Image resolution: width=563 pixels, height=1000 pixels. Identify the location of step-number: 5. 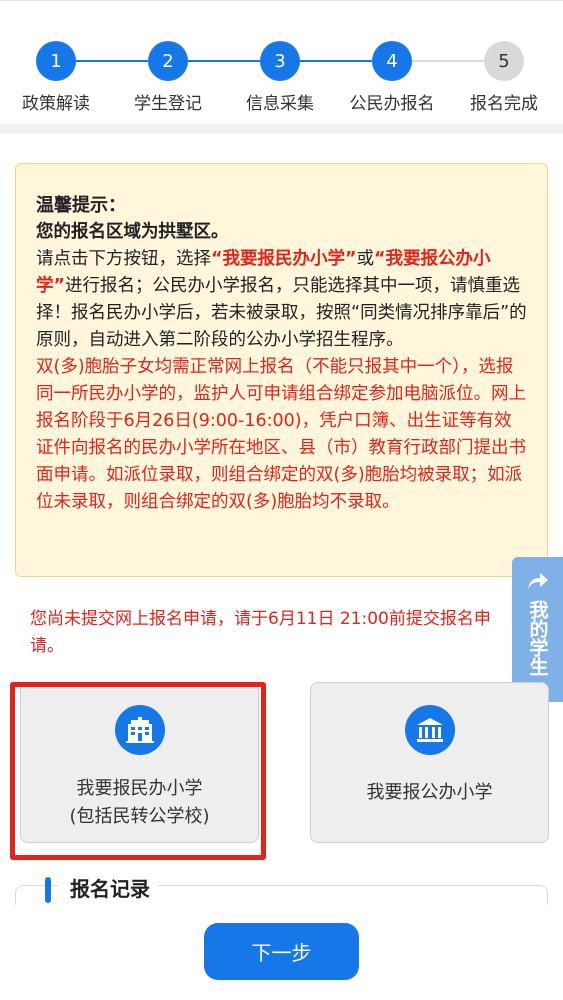
(504, 61).